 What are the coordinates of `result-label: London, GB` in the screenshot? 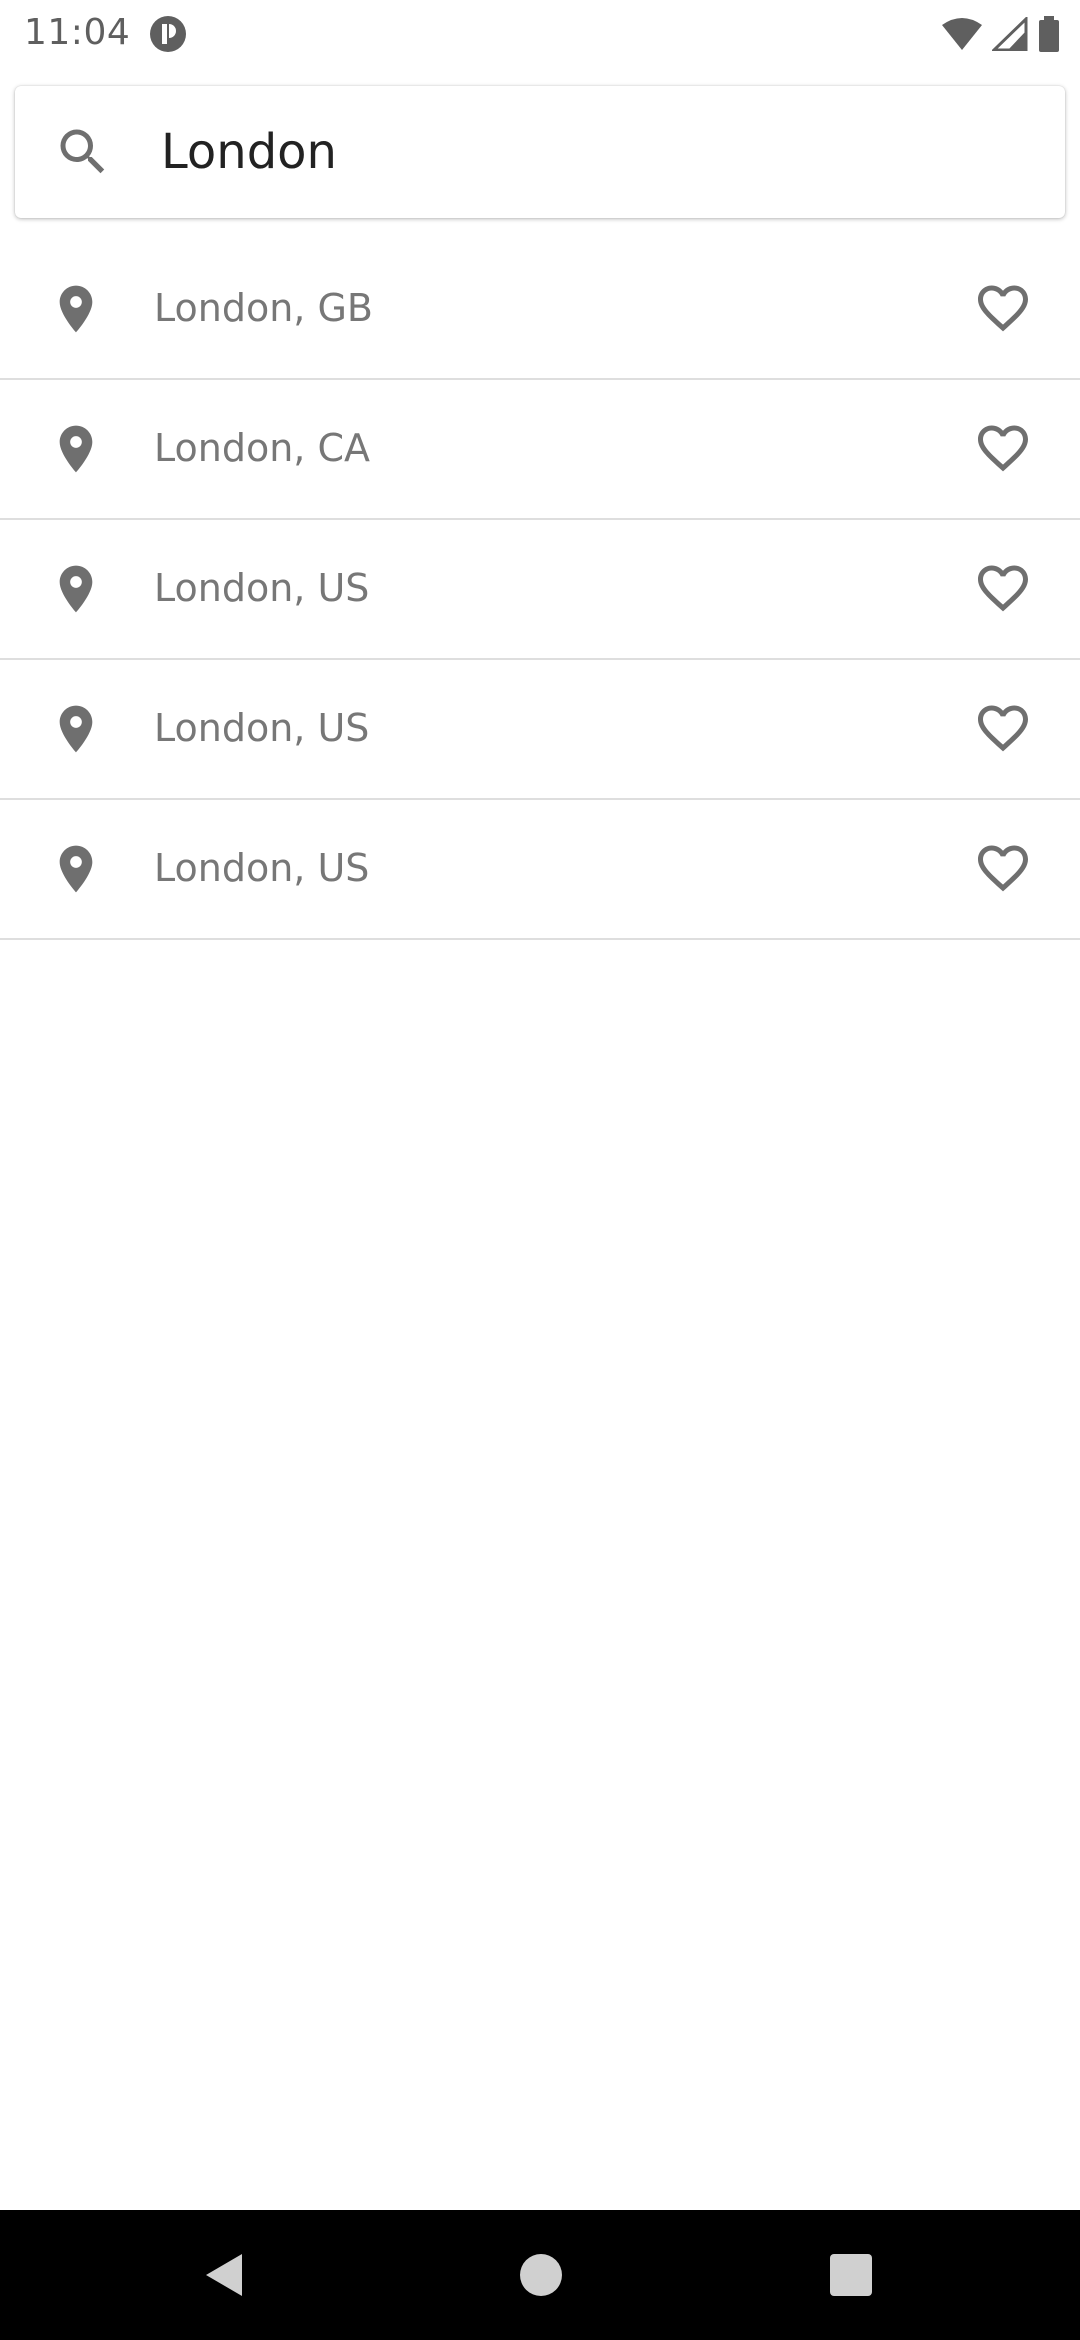 It's located at (263, 308).